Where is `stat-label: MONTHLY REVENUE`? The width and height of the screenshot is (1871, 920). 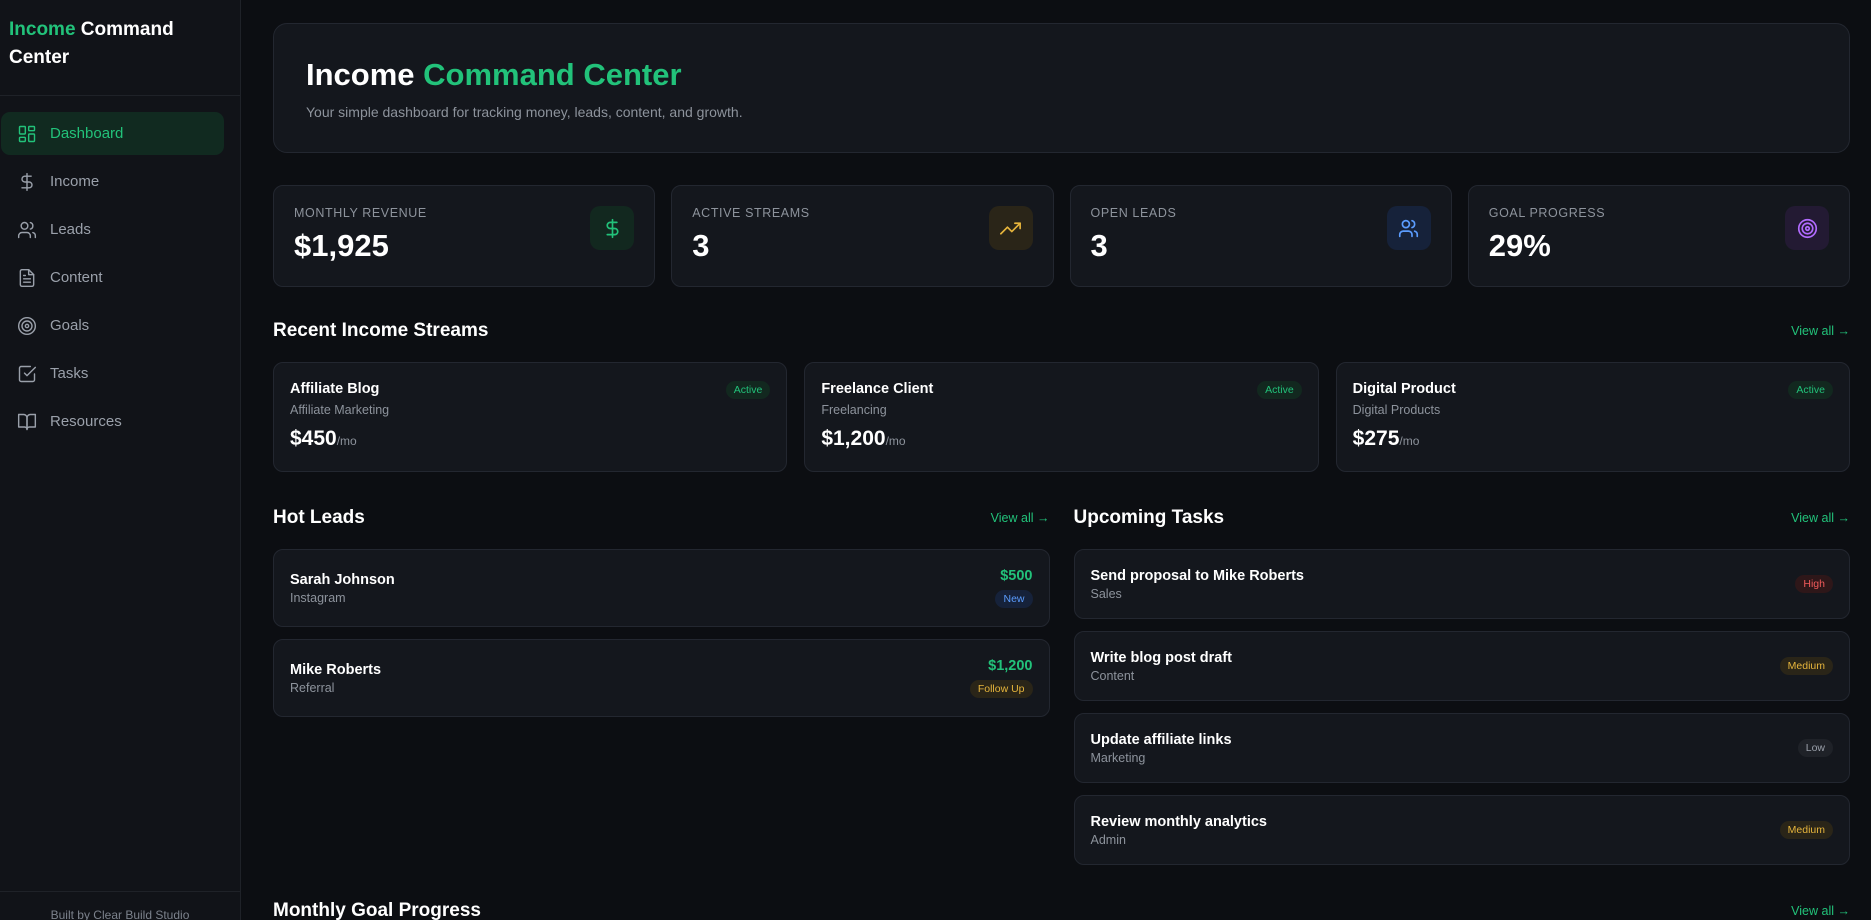 stat-label: MONTHLY REVENUE is located at coordinates (360, 213).